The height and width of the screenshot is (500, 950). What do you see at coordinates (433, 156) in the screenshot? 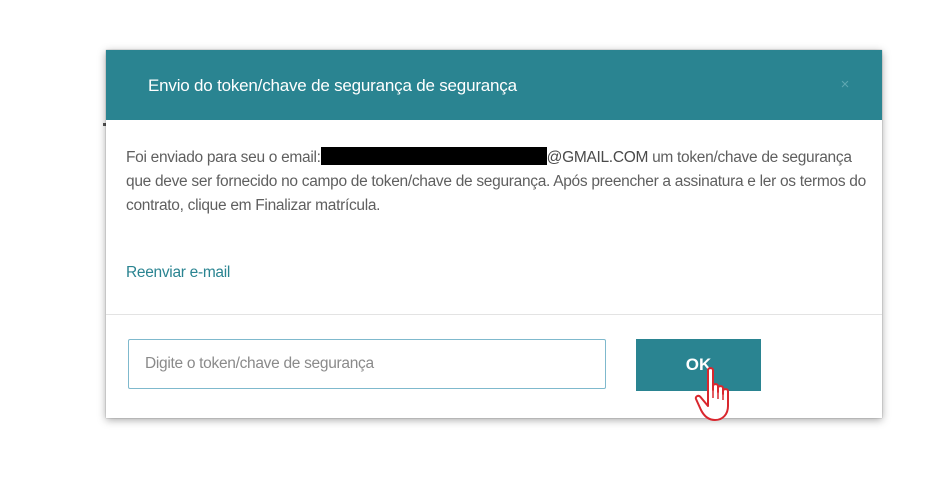
I see `redacted-email-block` at bounding box center [433, 156].